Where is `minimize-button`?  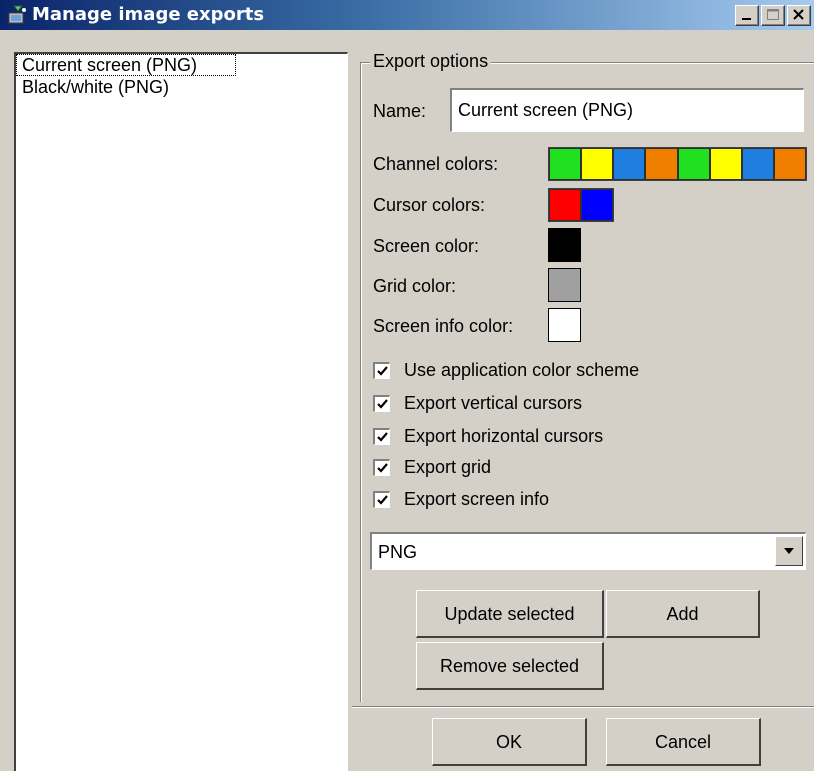
minimize-button is located at coordinates (747, 15).